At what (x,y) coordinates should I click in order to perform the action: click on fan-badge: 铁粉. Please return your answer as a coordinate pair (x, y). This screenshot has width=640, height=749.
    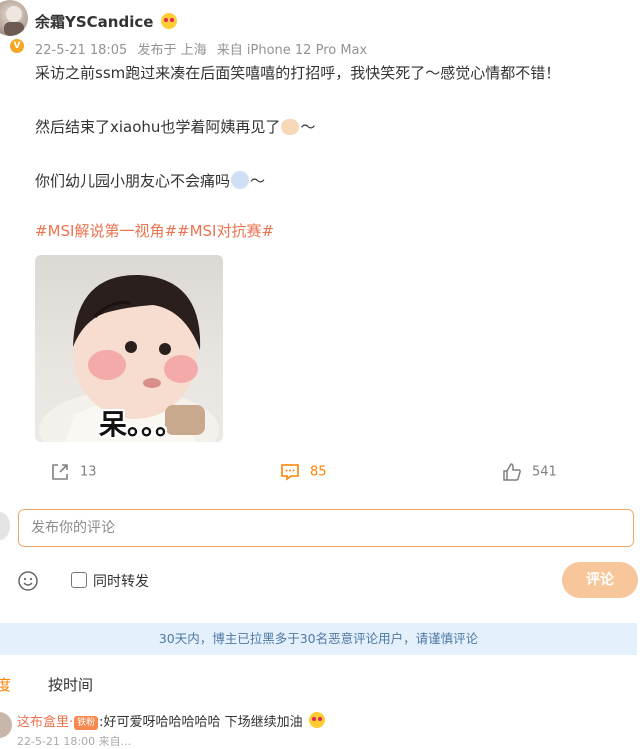
    Looking at the image, I should click on (86, 723).